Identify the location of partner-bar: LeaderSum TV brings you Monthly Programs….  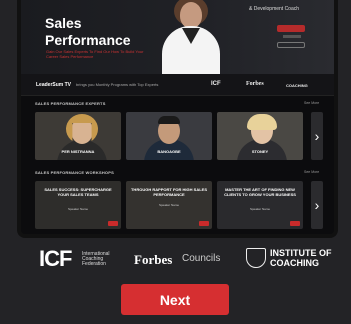
(177, 85).